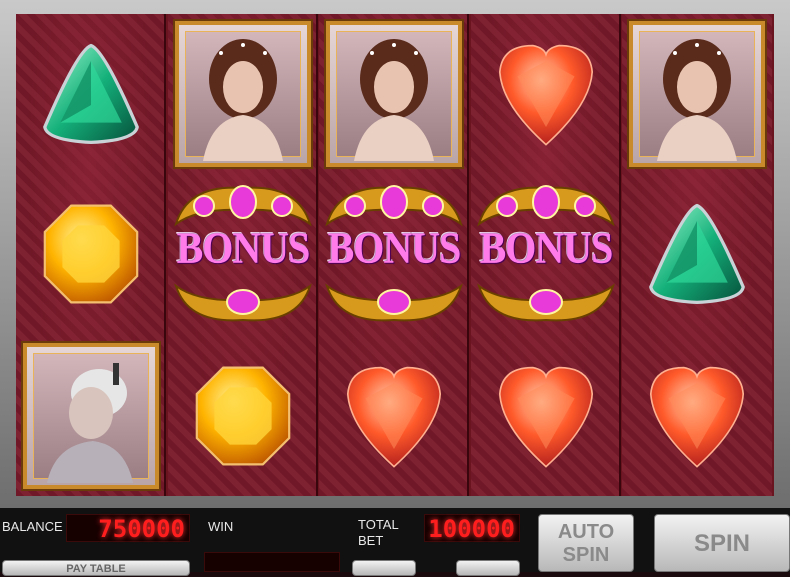  I want to click on total-bet-display: 100000, so click(472, 528).